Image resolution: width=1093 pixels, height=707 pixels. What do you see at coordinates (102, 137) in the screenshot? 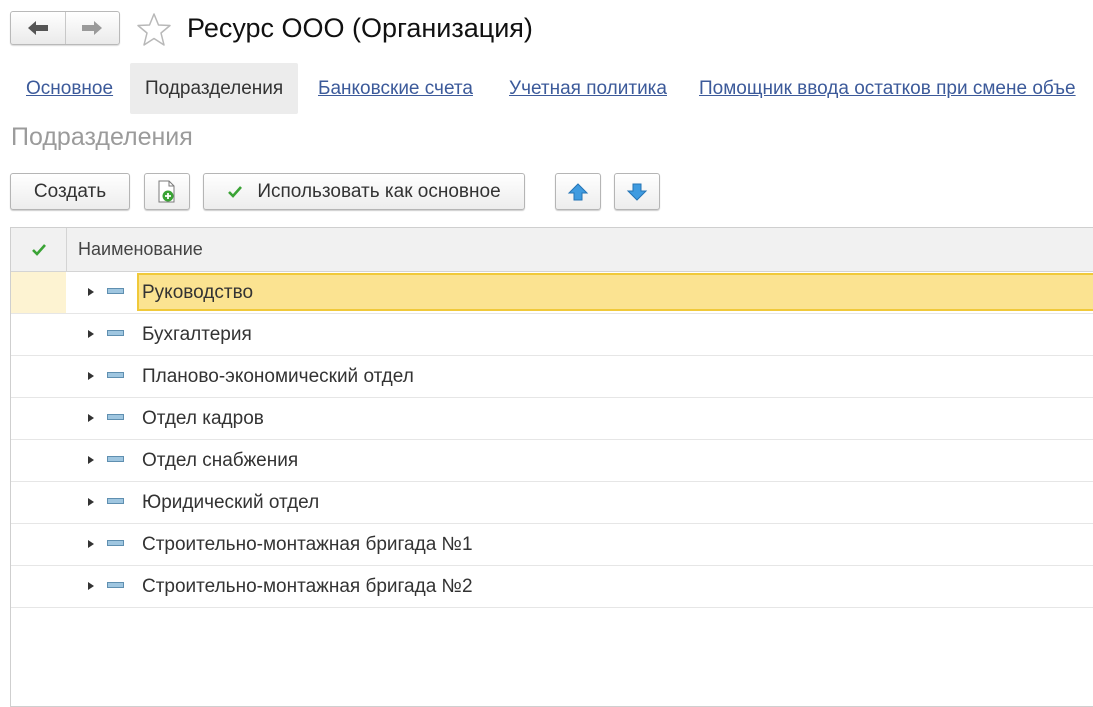
I see `section-title: Подразделения` at bounding box center [102, 137].